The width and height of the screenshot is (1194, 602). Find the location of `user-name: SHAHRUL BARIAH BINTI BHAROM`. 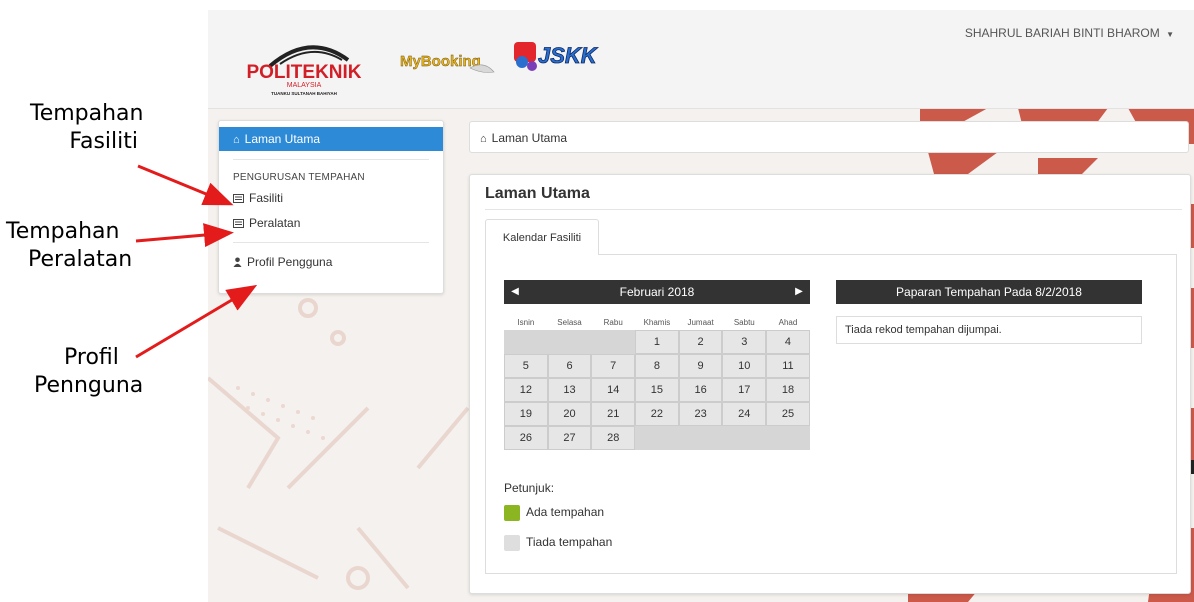

user-name: SHAHRUL BARIAH BINTI BHAROM is located at coordinates (1062, 33).